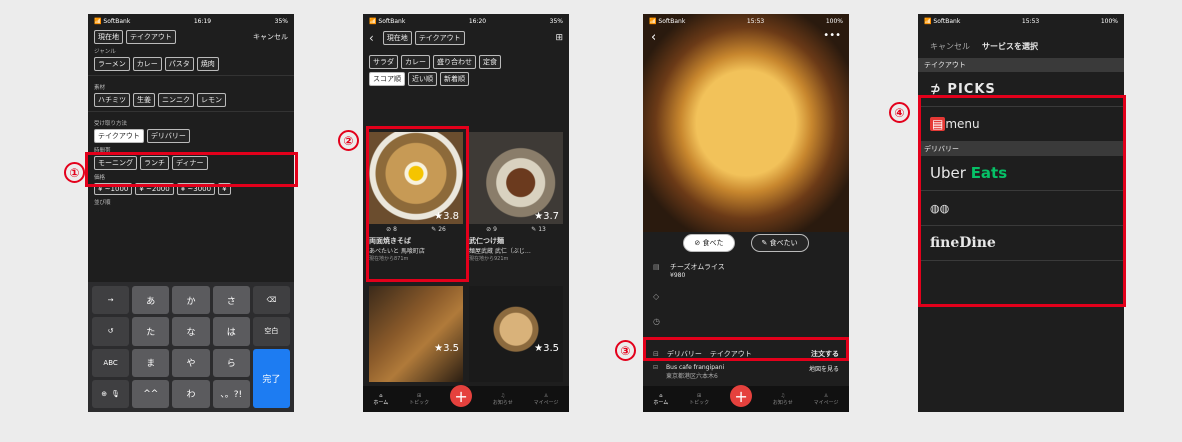 This screenshot has width=1182, height=442. I want to click on tab-bar: ⌂ ホーム ⊞ トピック + ♫ お知らせ ♙ マイページ, so click(746, 398).